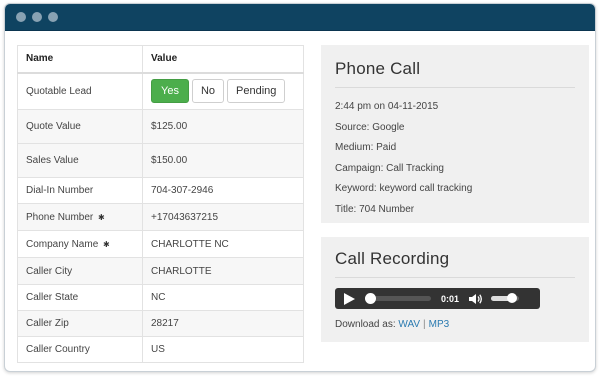 The width and height of the screenshot is (600, 376). What do you see at coordinates (223, 349) in the screenshot?
I see `row-value: US` at bounding box center [223, 349].